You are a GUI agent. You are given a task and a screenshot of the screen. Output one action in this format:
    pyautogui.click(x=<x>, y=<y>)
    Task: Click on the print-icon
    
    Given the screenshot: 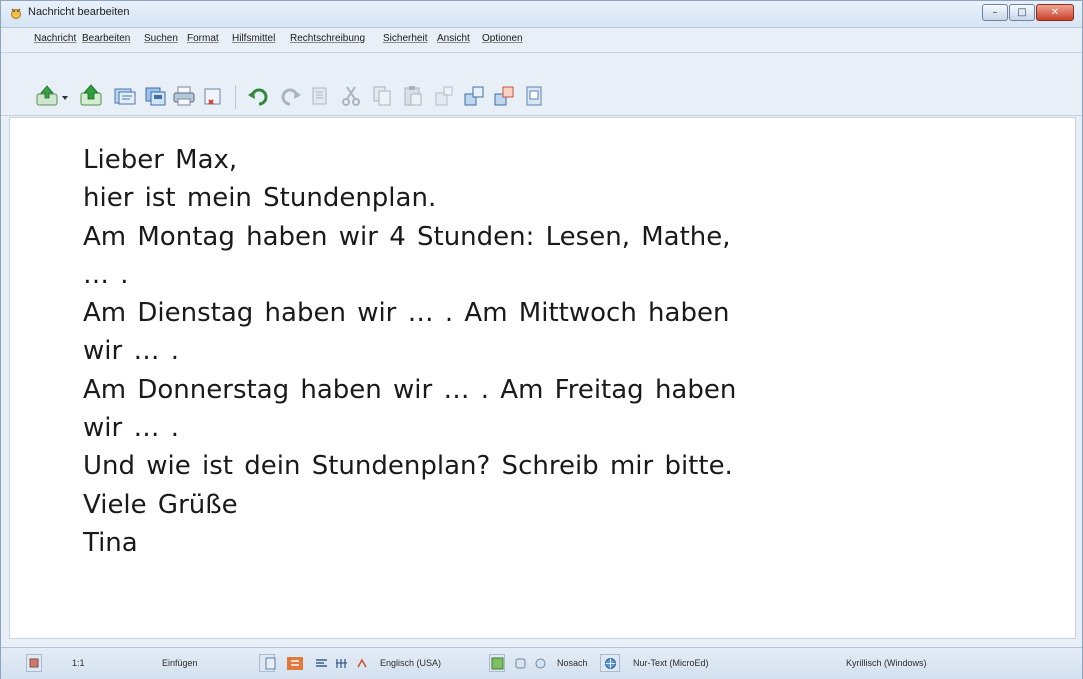 What is the action you would take?
    pyautogui.click(x=184, y=96)
    